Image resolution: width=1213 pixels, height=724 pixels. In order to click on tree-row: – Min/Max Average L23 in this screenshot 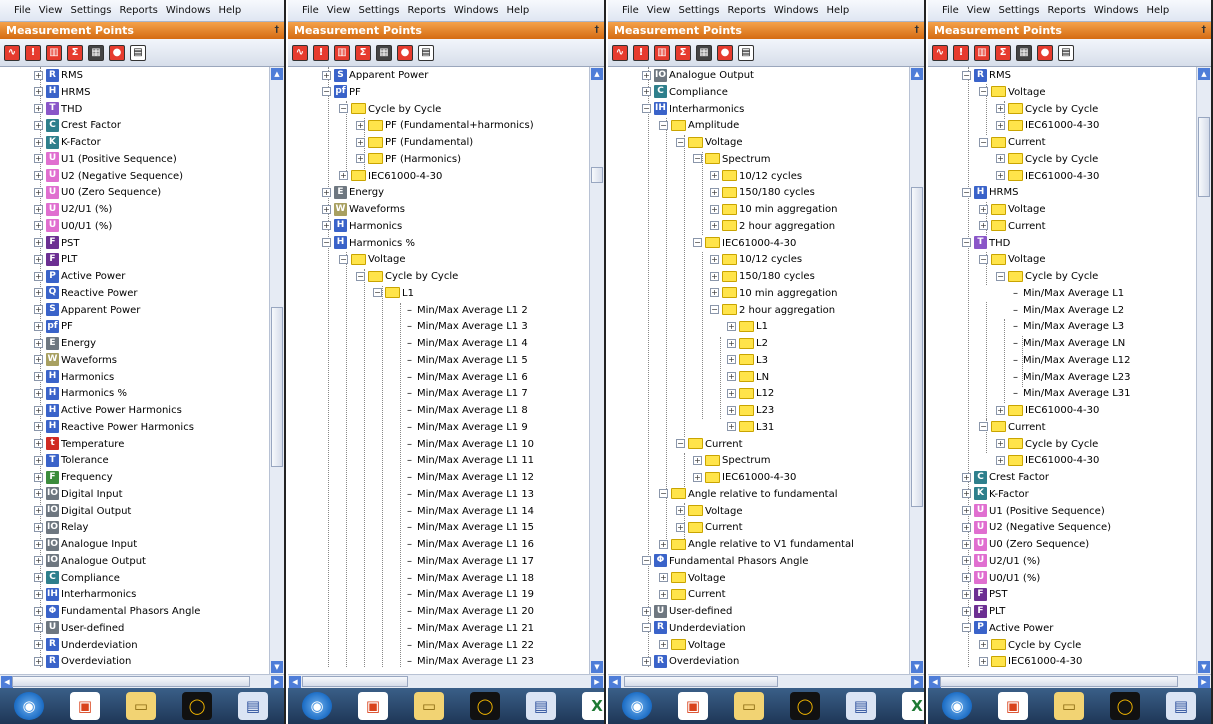, I will do `click(1072, 378)`.